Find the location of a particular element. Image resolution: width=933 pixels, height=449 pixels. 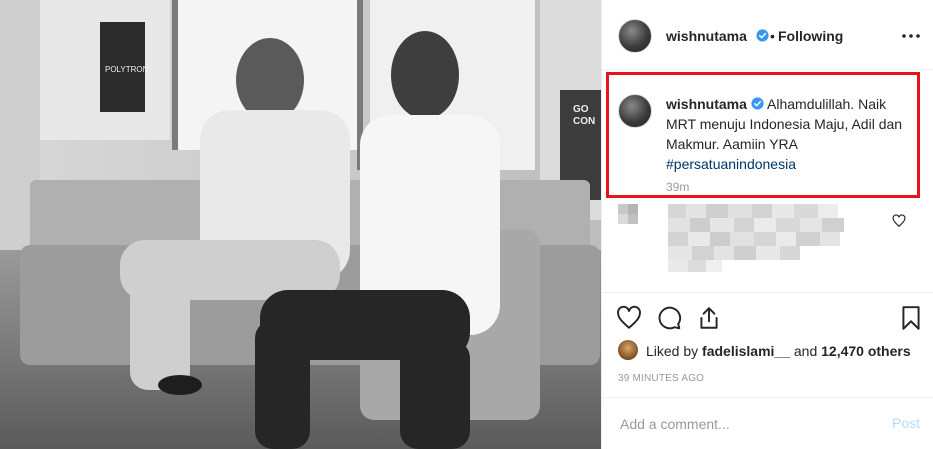

author-username: wishnutama is located at coordinates (706, 36).